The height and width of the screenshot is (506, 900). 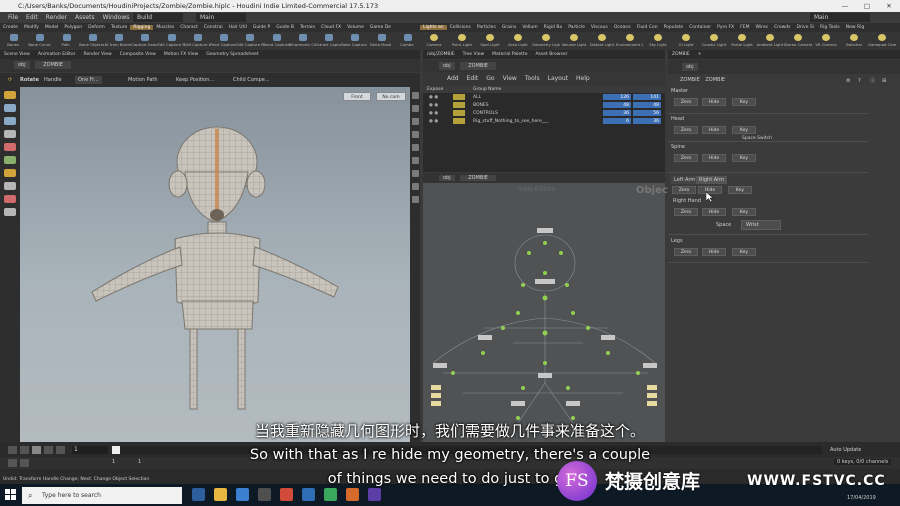 I want to click on maximize-button: □, so click(x=867, y=6).